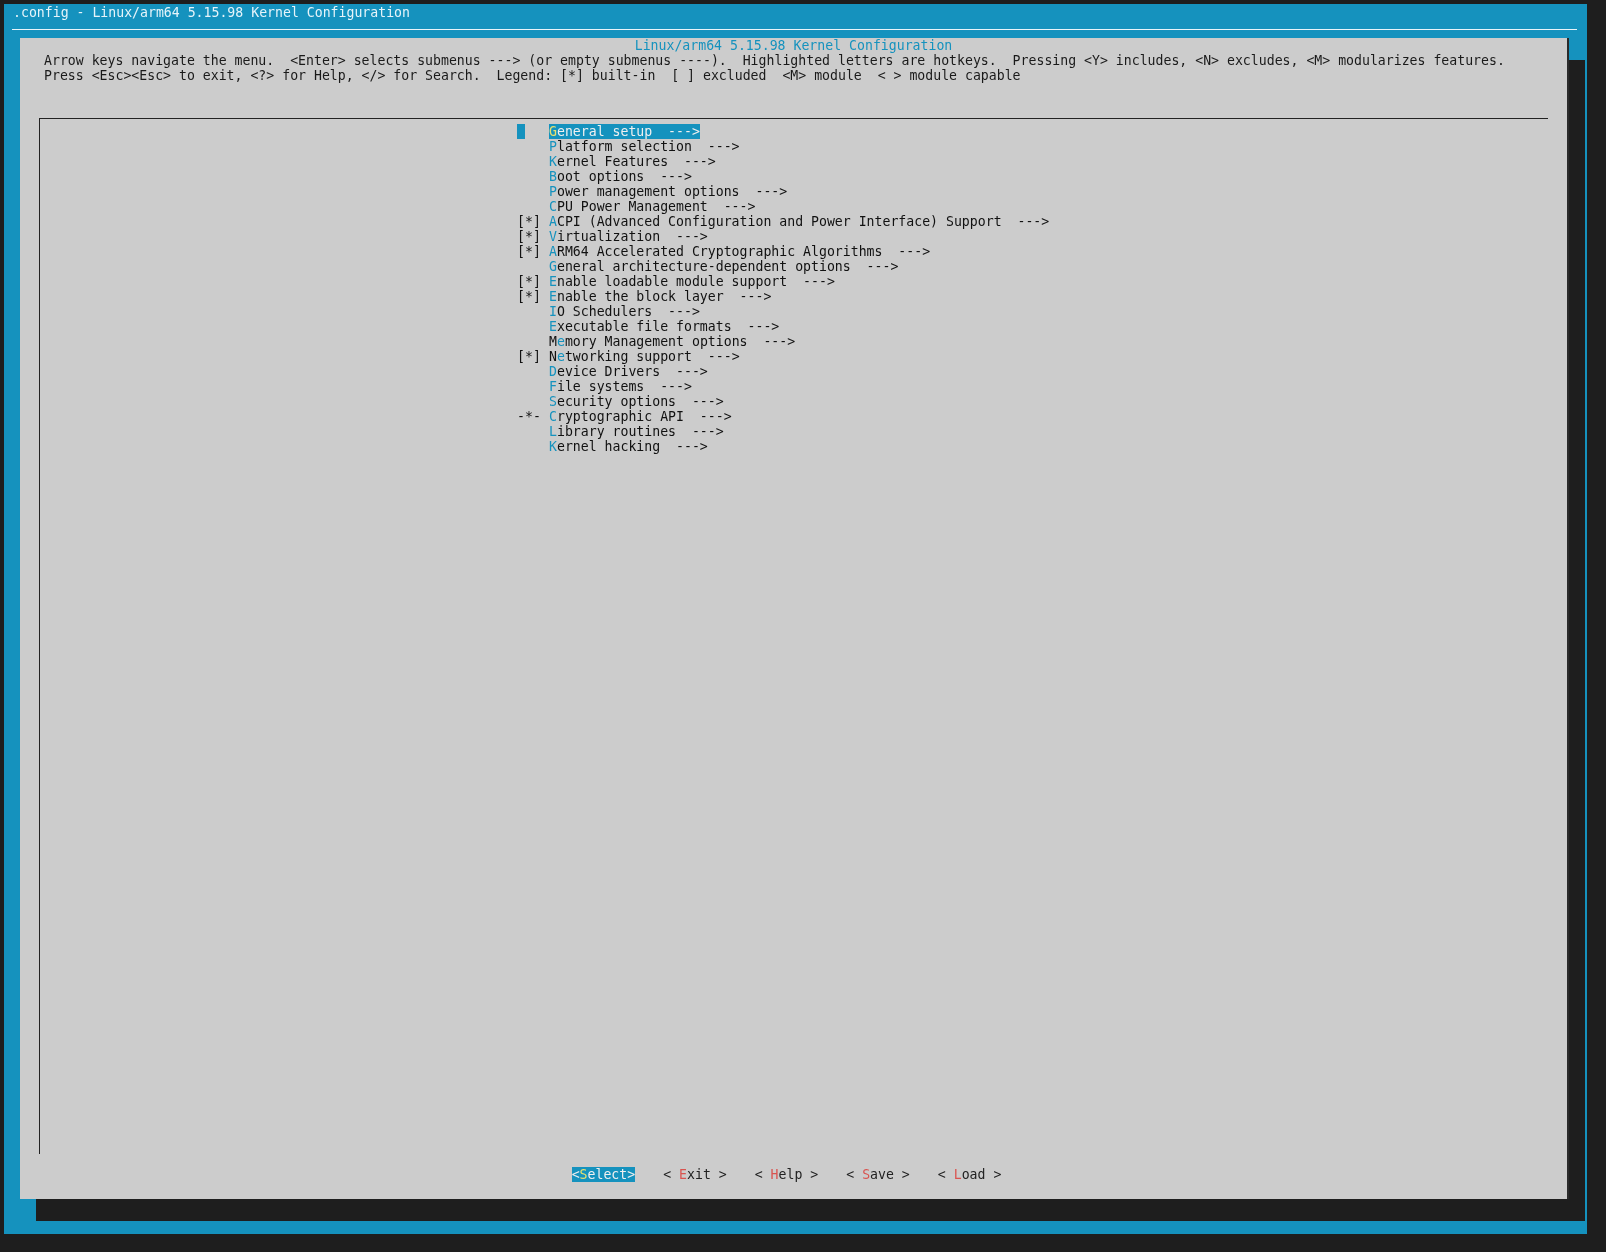 The height and width of the screenshot is (1252, 1606). What do you see at coordinates (652, 206) in the screenshot?
I see `menu-item: CPU Power Management --->` at bounding box center [652, 206].